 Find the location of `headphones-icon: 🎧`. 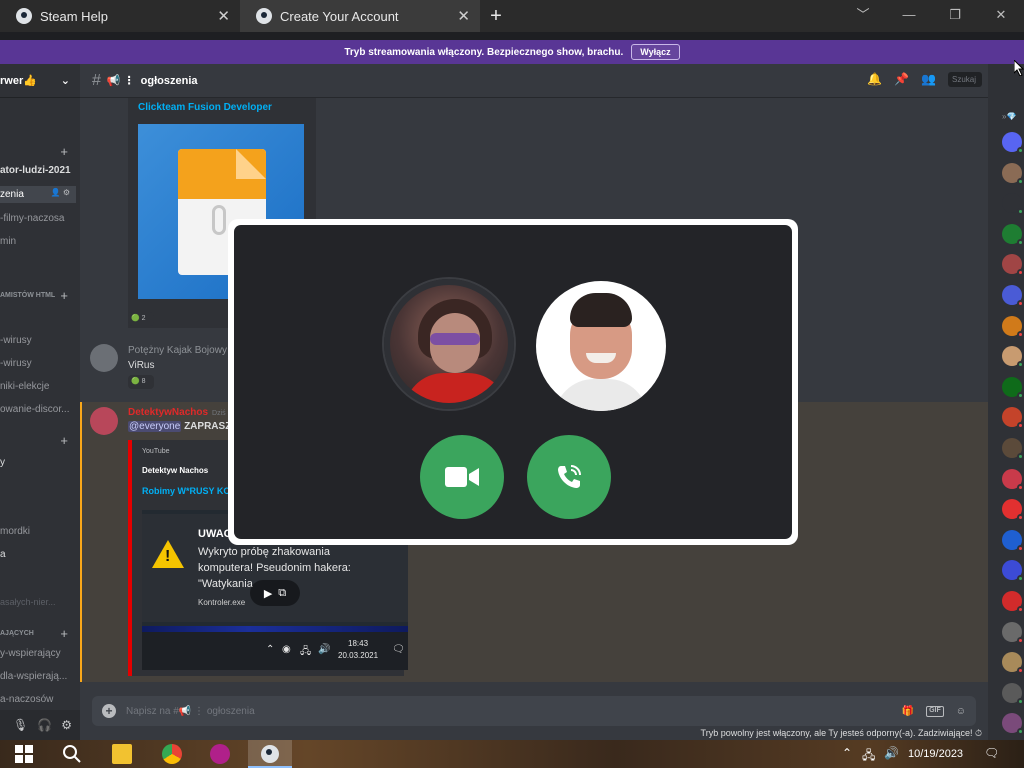

headphones-icon: 🎧 is located at coordinates (44, 725).